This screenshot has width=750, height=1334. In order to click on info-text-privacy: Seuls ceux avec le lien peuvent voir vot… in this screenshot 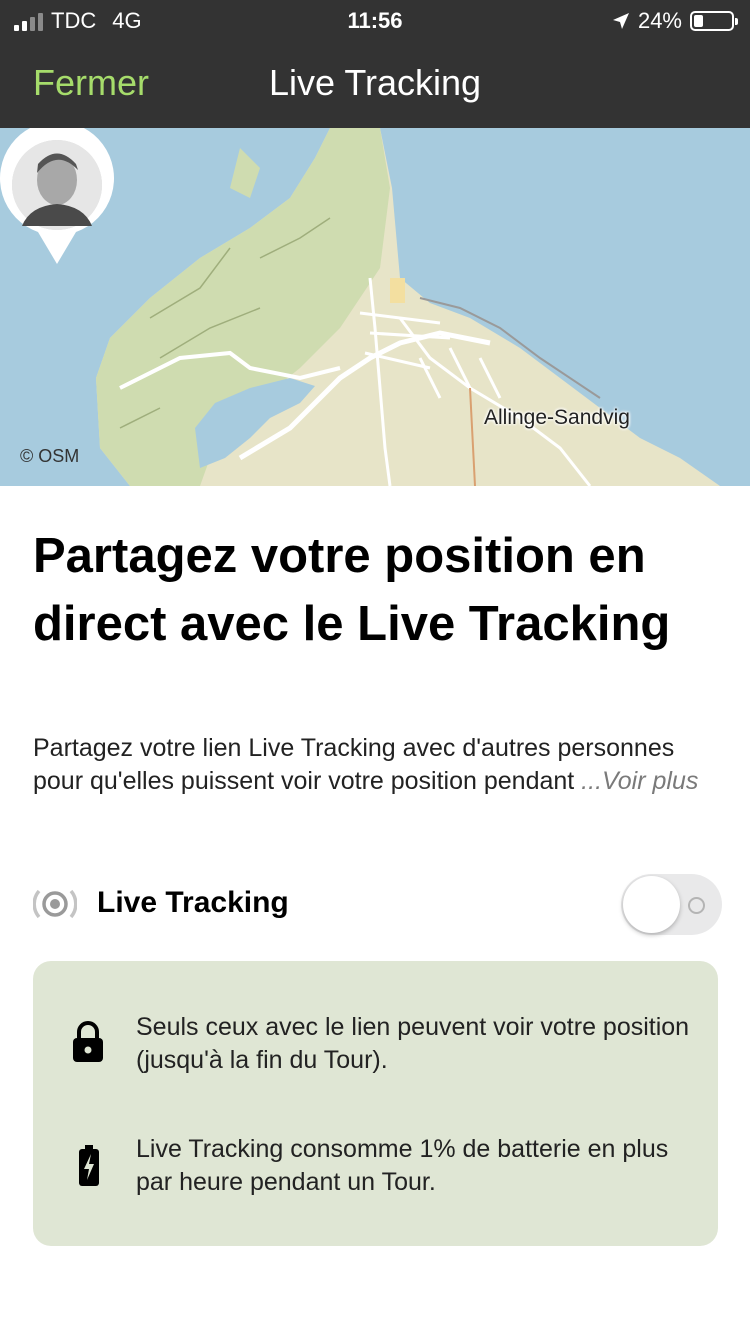, I will do `click(413, 1043)`.